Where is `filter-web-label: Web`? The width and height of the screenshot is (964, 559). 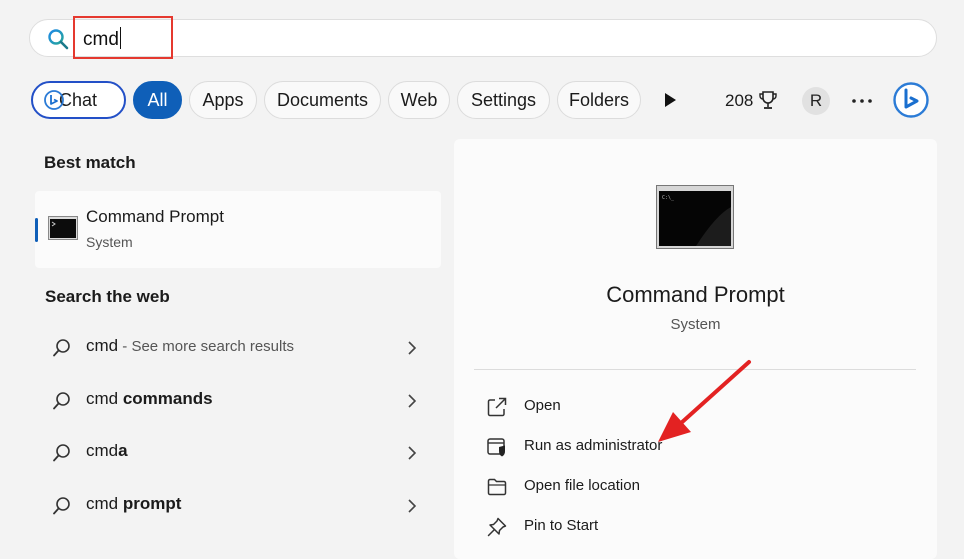 filter-web-label: Web is located at coordinates (419, 100).